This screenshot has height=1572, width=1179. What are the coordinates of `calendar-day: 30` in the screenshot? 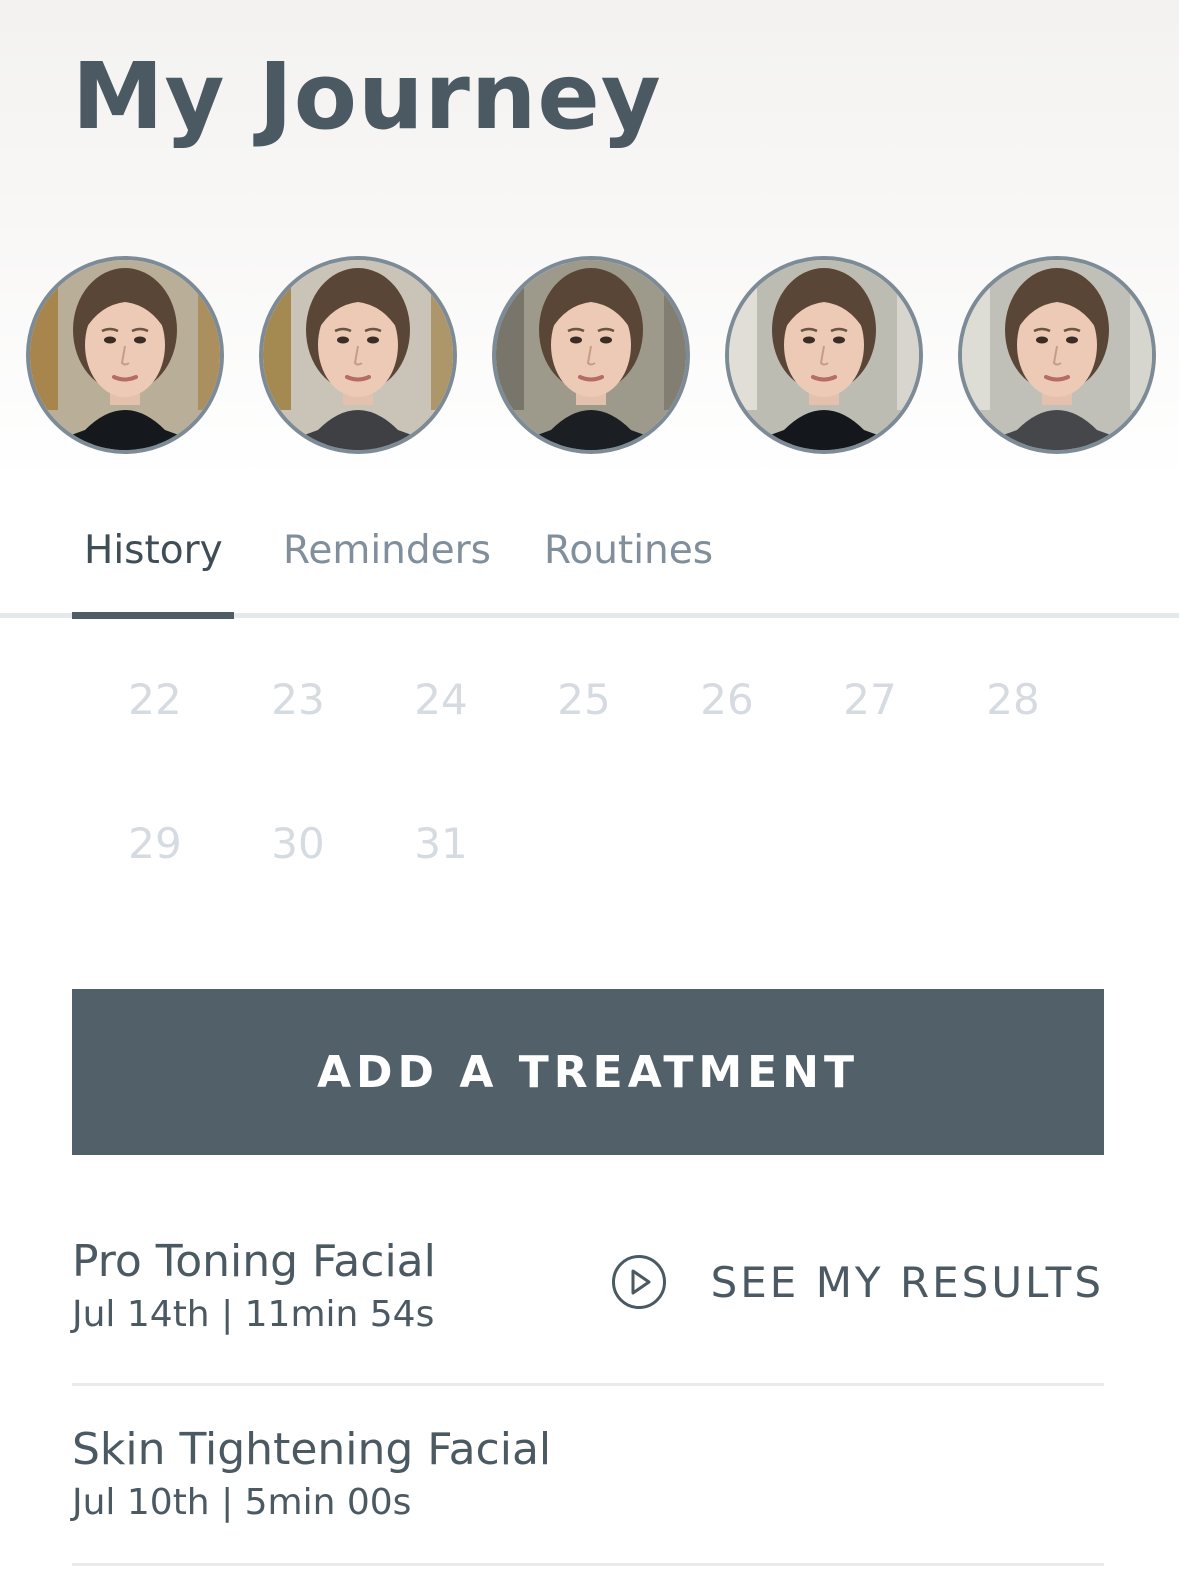 It's located at (298, 843).